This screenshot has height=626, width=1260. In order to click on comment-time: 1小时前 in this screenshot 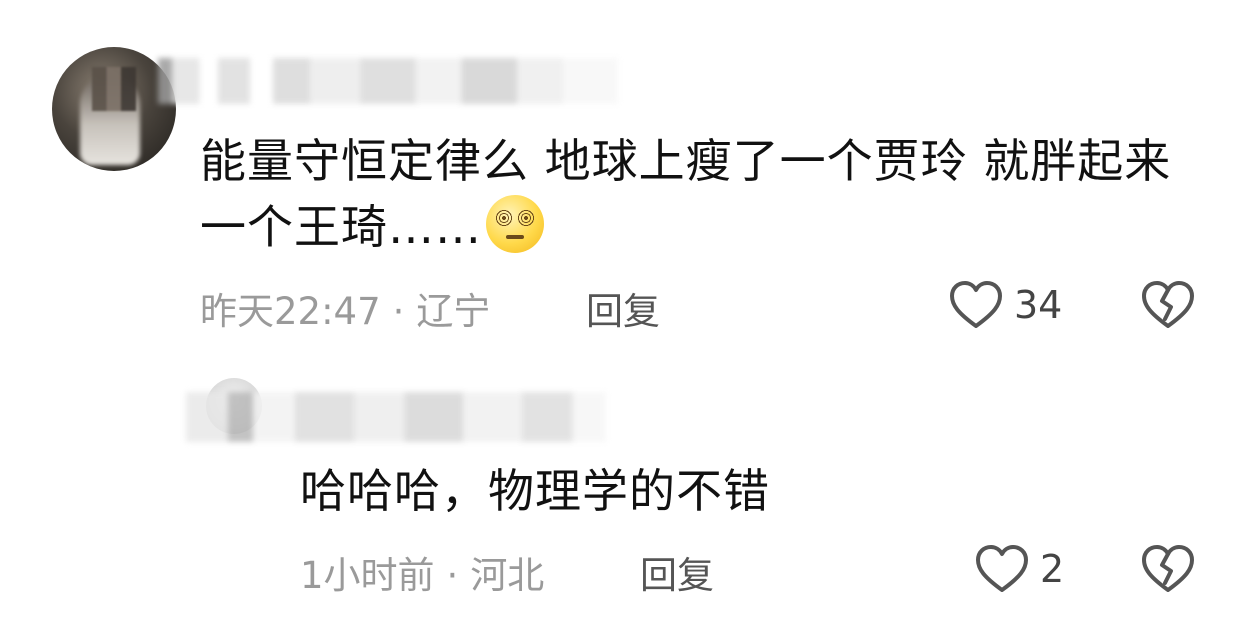, I will do `click(367, 575)`.